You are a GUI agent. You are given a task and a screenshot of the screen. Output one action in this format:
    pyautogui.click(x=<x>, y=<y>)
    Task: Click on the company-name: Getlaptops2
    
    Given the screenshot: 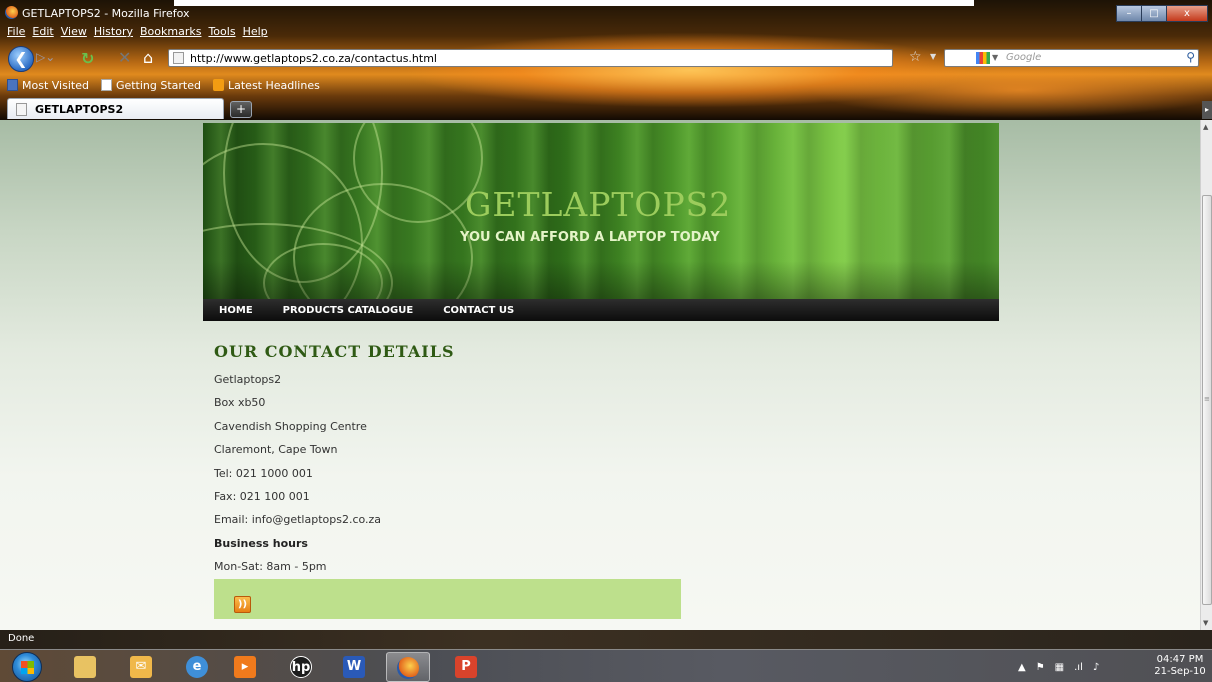 What is the action you would take?
    pyautogui.click(x=248, y=379)
    